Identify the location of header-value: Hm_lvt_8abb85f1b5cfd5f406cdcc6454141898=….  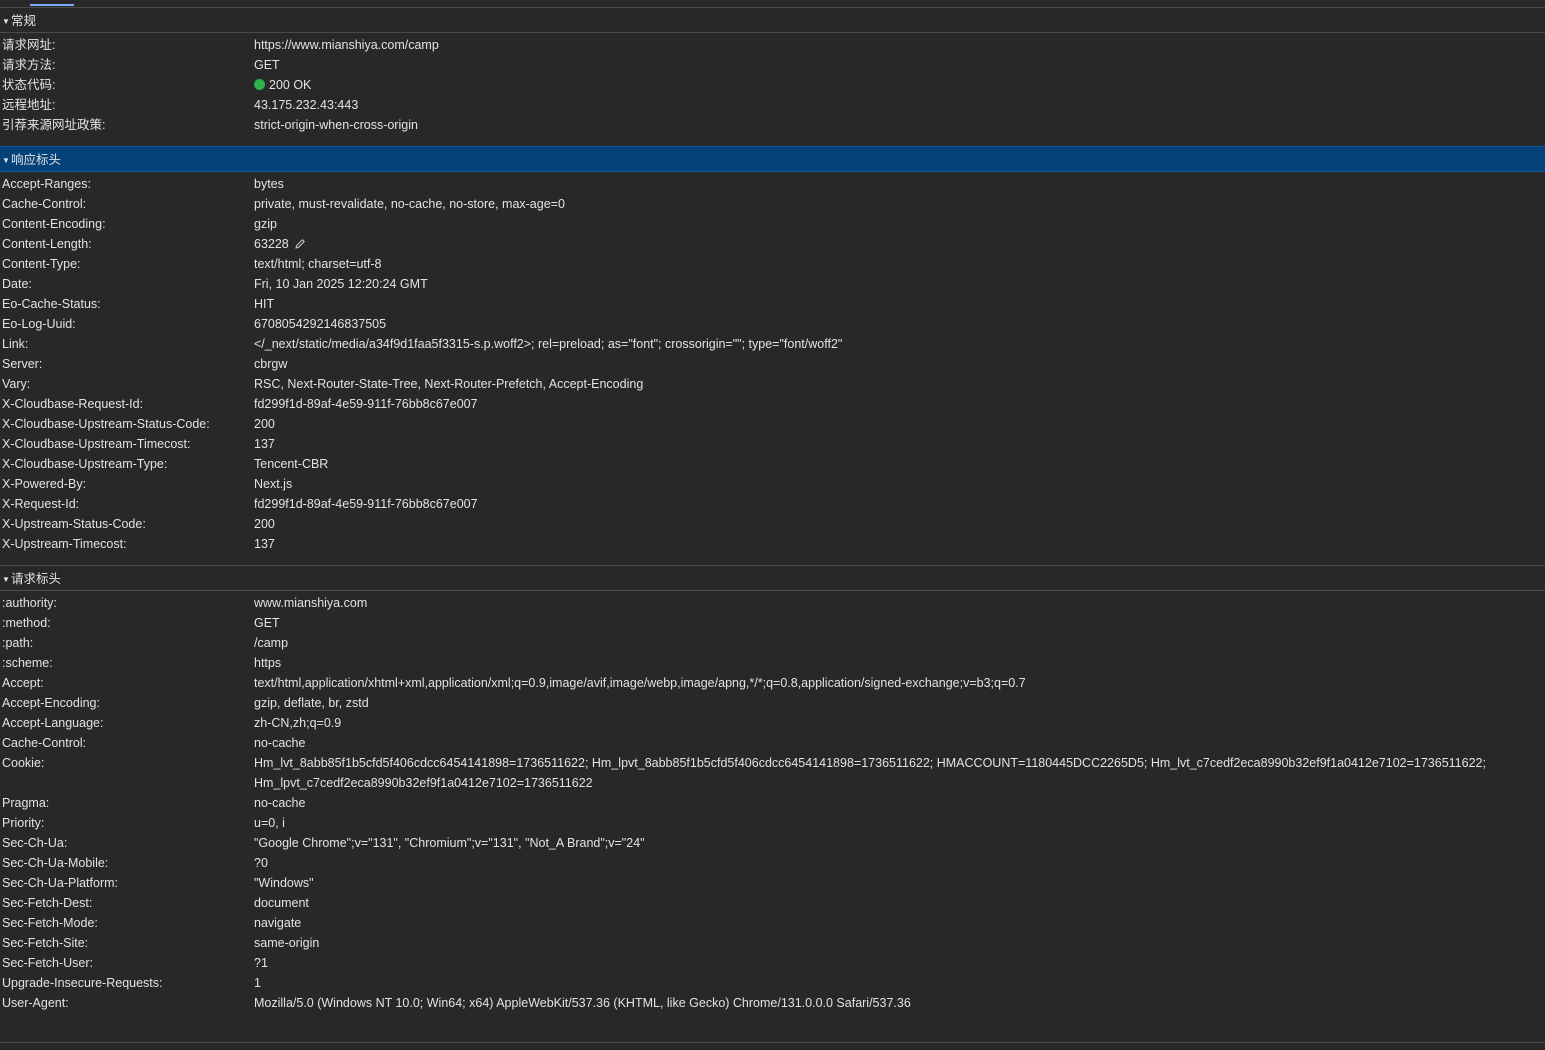
(870, 773).